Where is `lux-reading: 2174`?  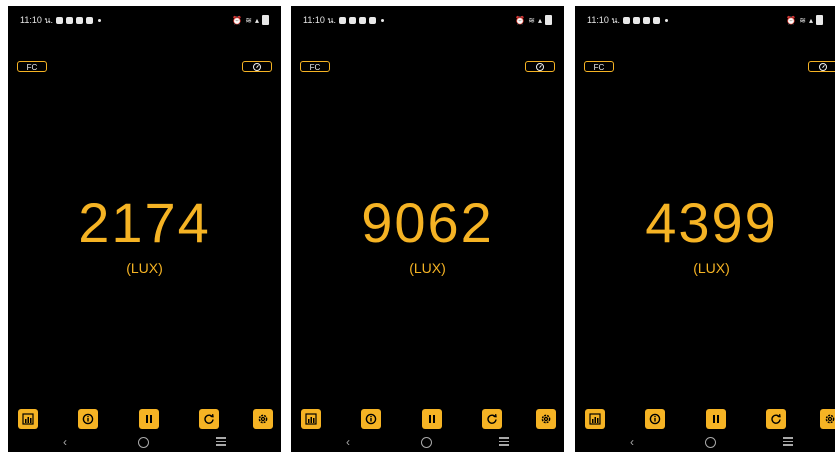 lux-reading: 2174 is located at coordinates (144, 222).